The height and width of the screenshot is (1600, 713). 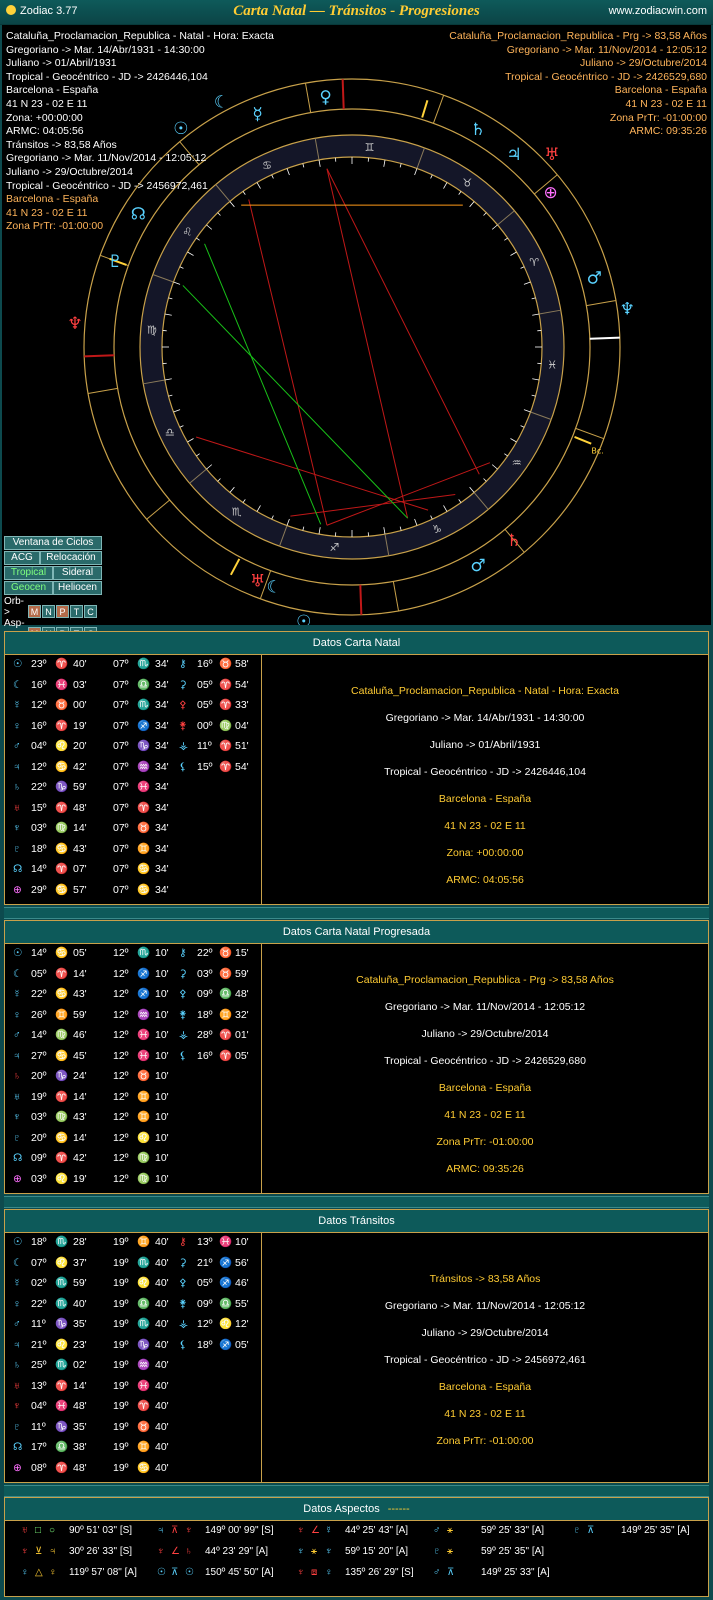 I want to click on house-minute: 10', so click(x=162, y=1055).